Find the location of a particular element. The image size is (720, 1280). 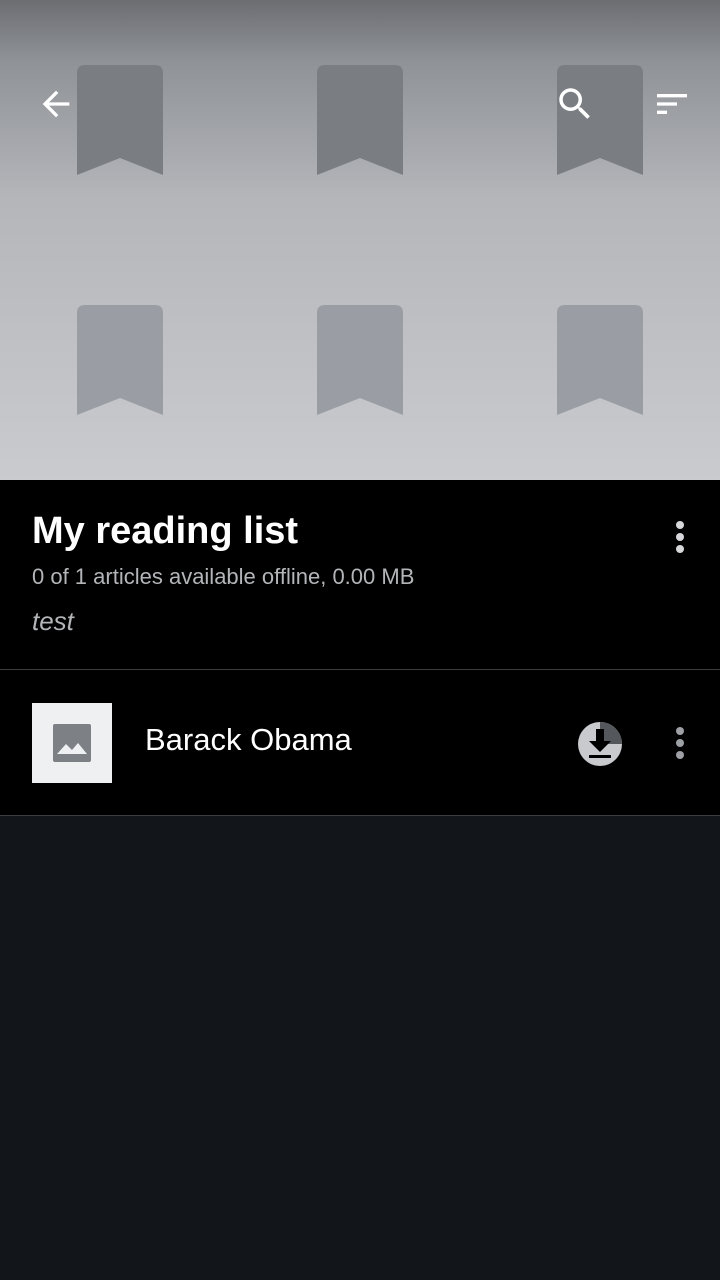

reading-list-menu-button is located at coordinates (680, 537).